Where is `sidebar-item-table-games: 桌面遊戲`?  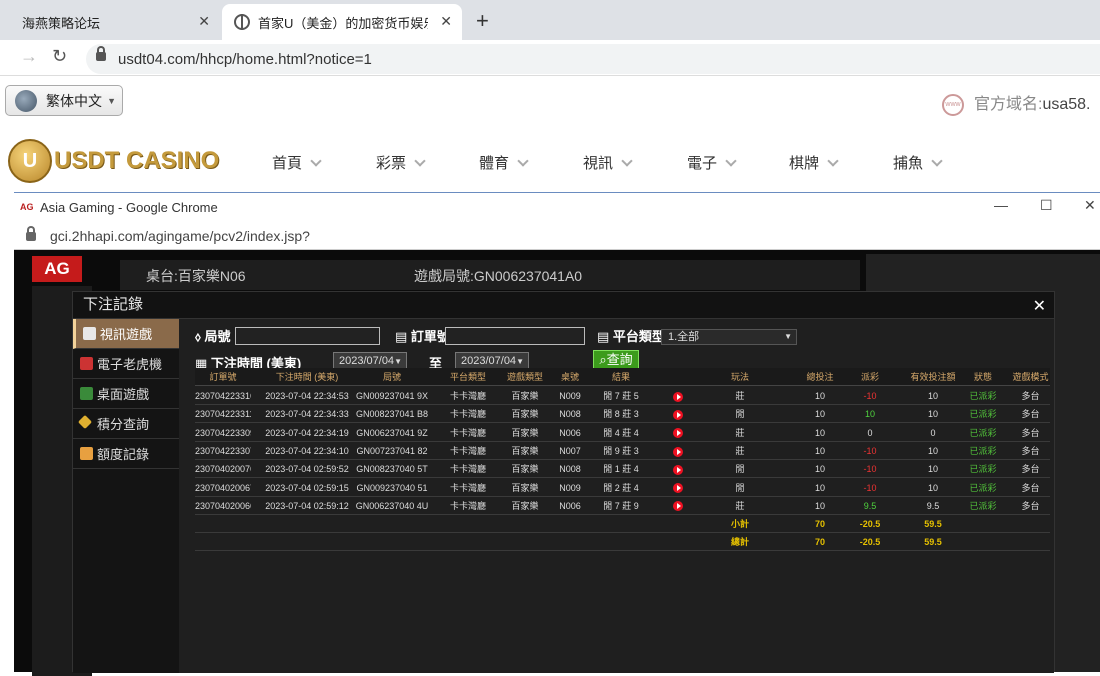 sidebar-item-table-games: 桌面遊戲 is located at coordinates (126, 394).